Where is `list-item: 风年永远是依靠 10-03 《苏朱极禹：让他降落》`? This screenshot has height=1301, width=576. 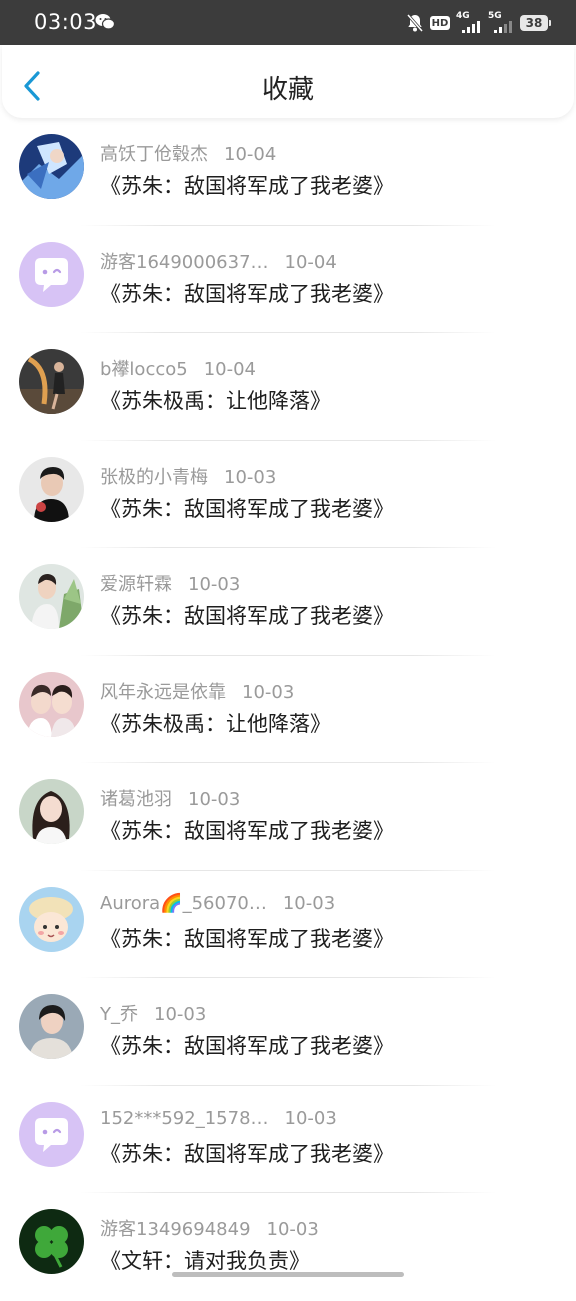
list-item: 风年永远是依靠 10-03 《苏朱极禹：让他降落》 is located at coordinates (288, 709).